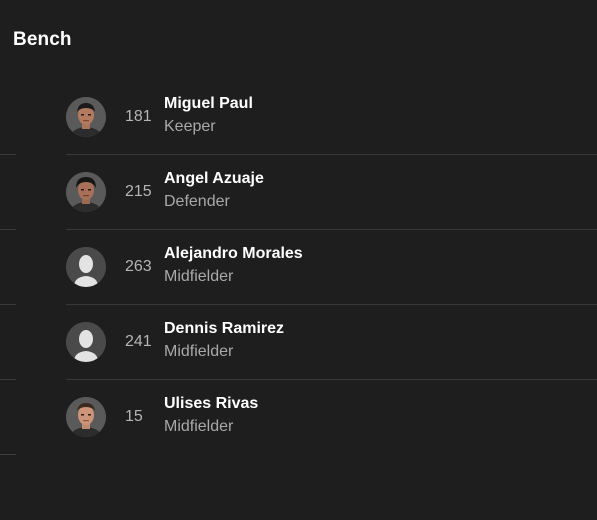 This screenshot has width=597, height=520. I want to click on player-row: 181 Miguel Paul Keeper, so click(331, 117).